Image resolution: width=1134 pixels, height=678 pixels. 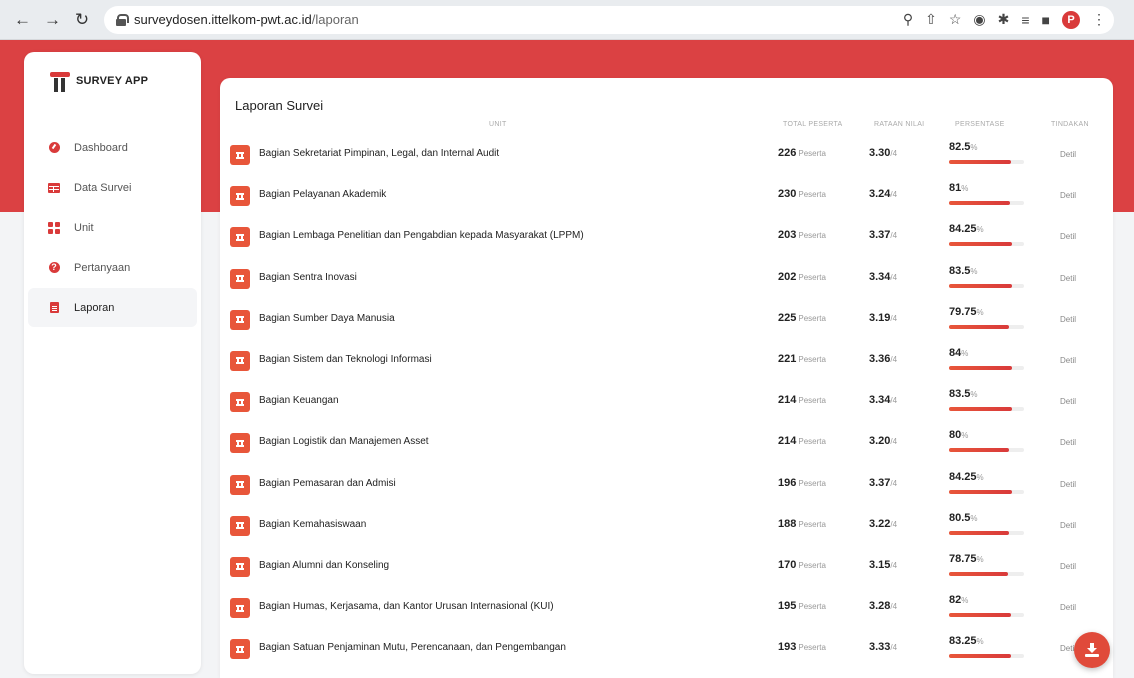 What do you see at coordinates (802, 647) in the screenshot?
I see `total-peserta: 193 Peserta` at bounding box center [802, 647].